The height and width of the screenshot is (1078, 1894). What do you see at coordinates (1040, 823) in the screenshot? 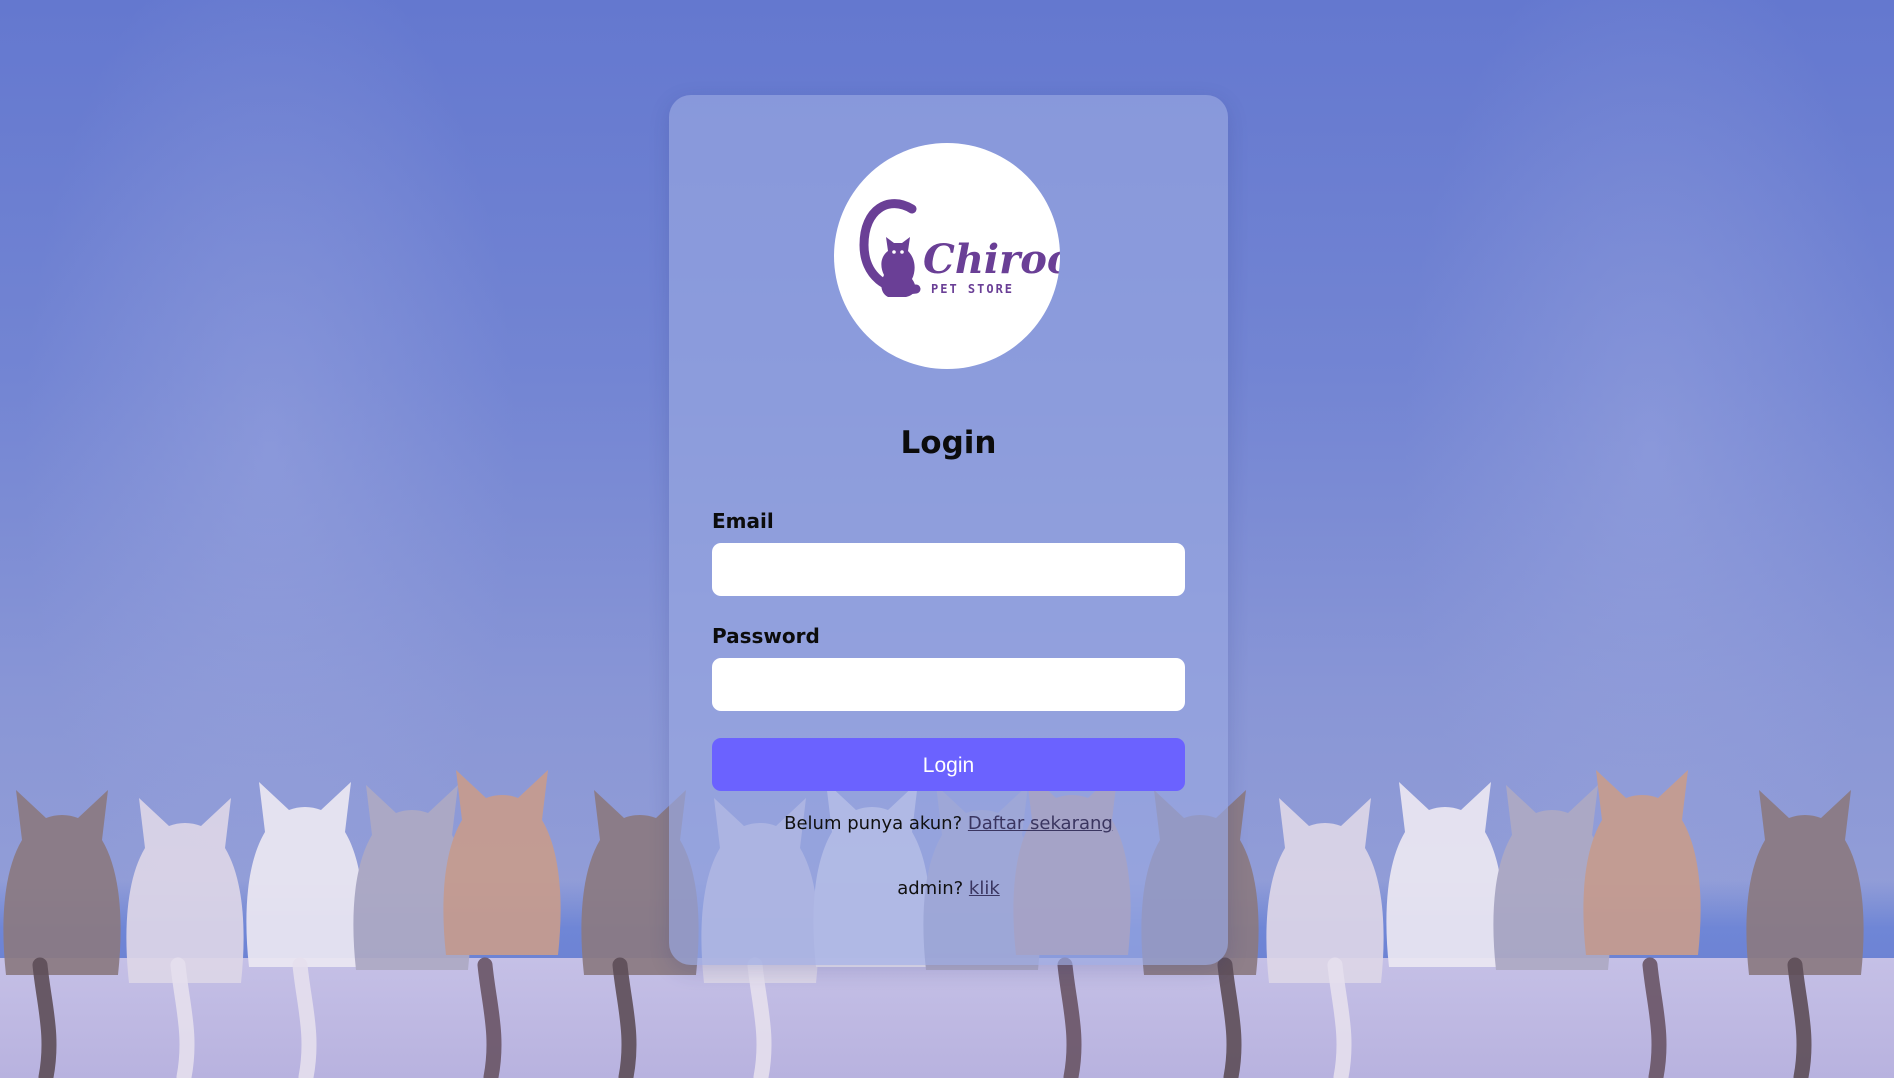
I see `register-link: Daftar sekarang` at bounding box center [1040, 823].